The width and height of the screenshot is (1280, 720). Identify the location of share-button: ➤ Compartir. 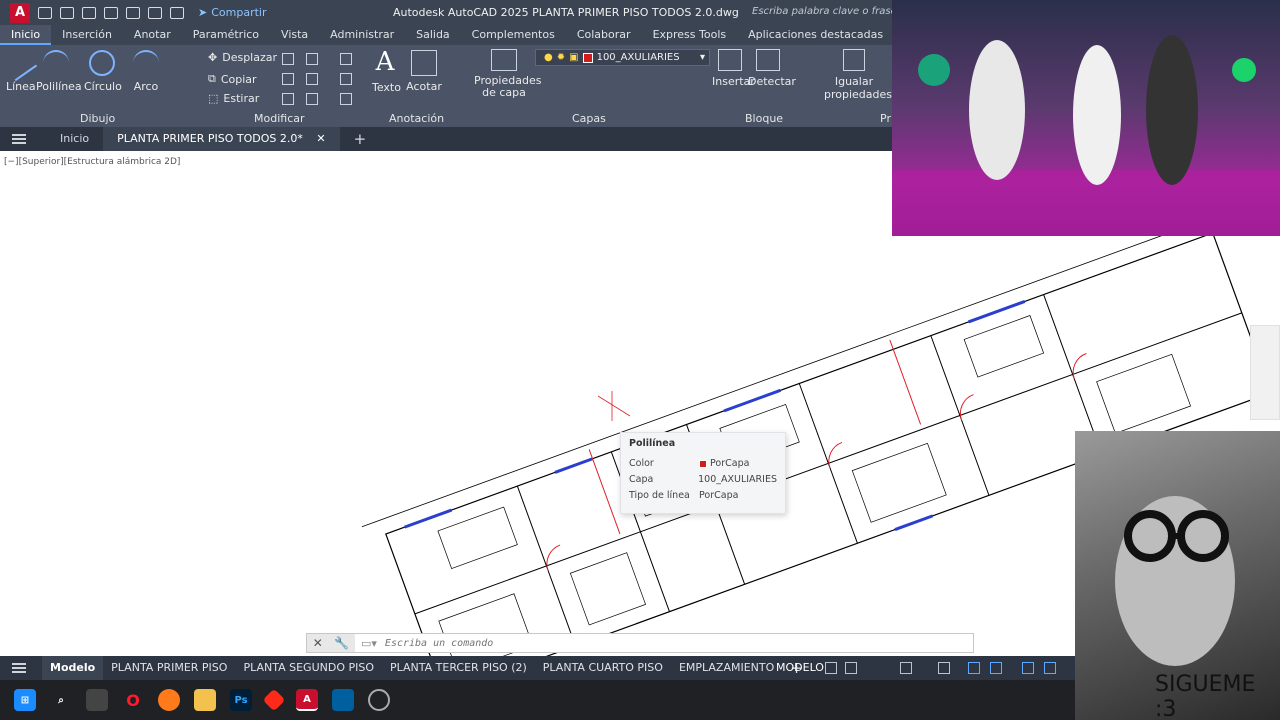
(232, 12).